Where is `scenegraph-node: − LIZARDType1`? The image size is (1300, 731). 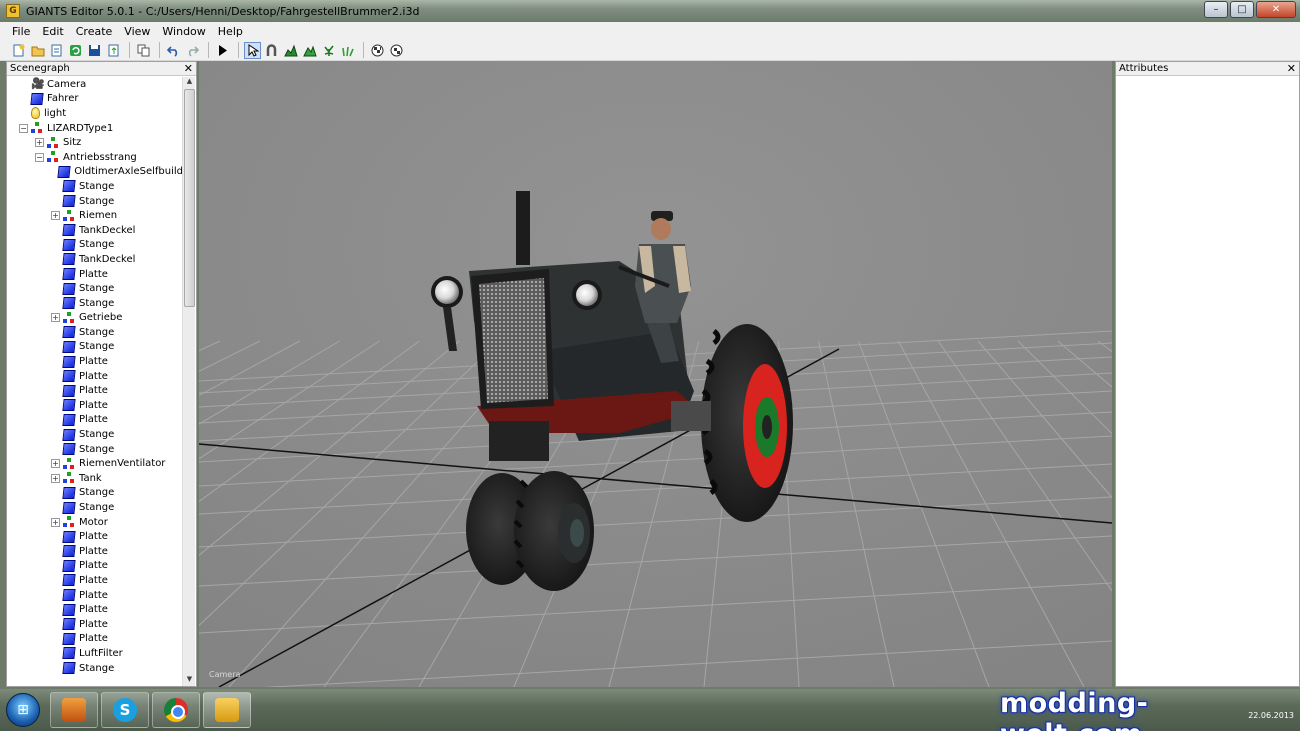 scenegraph-node: − LIZARDType1 is located at coordinates (95, 128).